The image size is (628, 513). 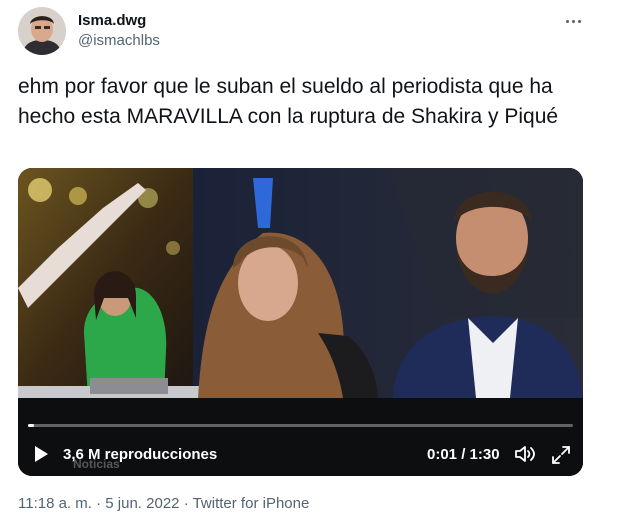 What do you see at coordinates (525, 454) in the screenshot?
I see `volume-icon` at bounding box center [525, 454].